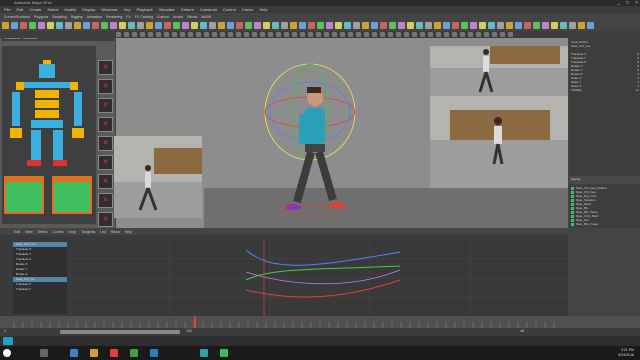  What do you see at coordinates (57, 232) in the screenshot?
I see `graph-menu-item: Curves` at bounding box center [57, 232].